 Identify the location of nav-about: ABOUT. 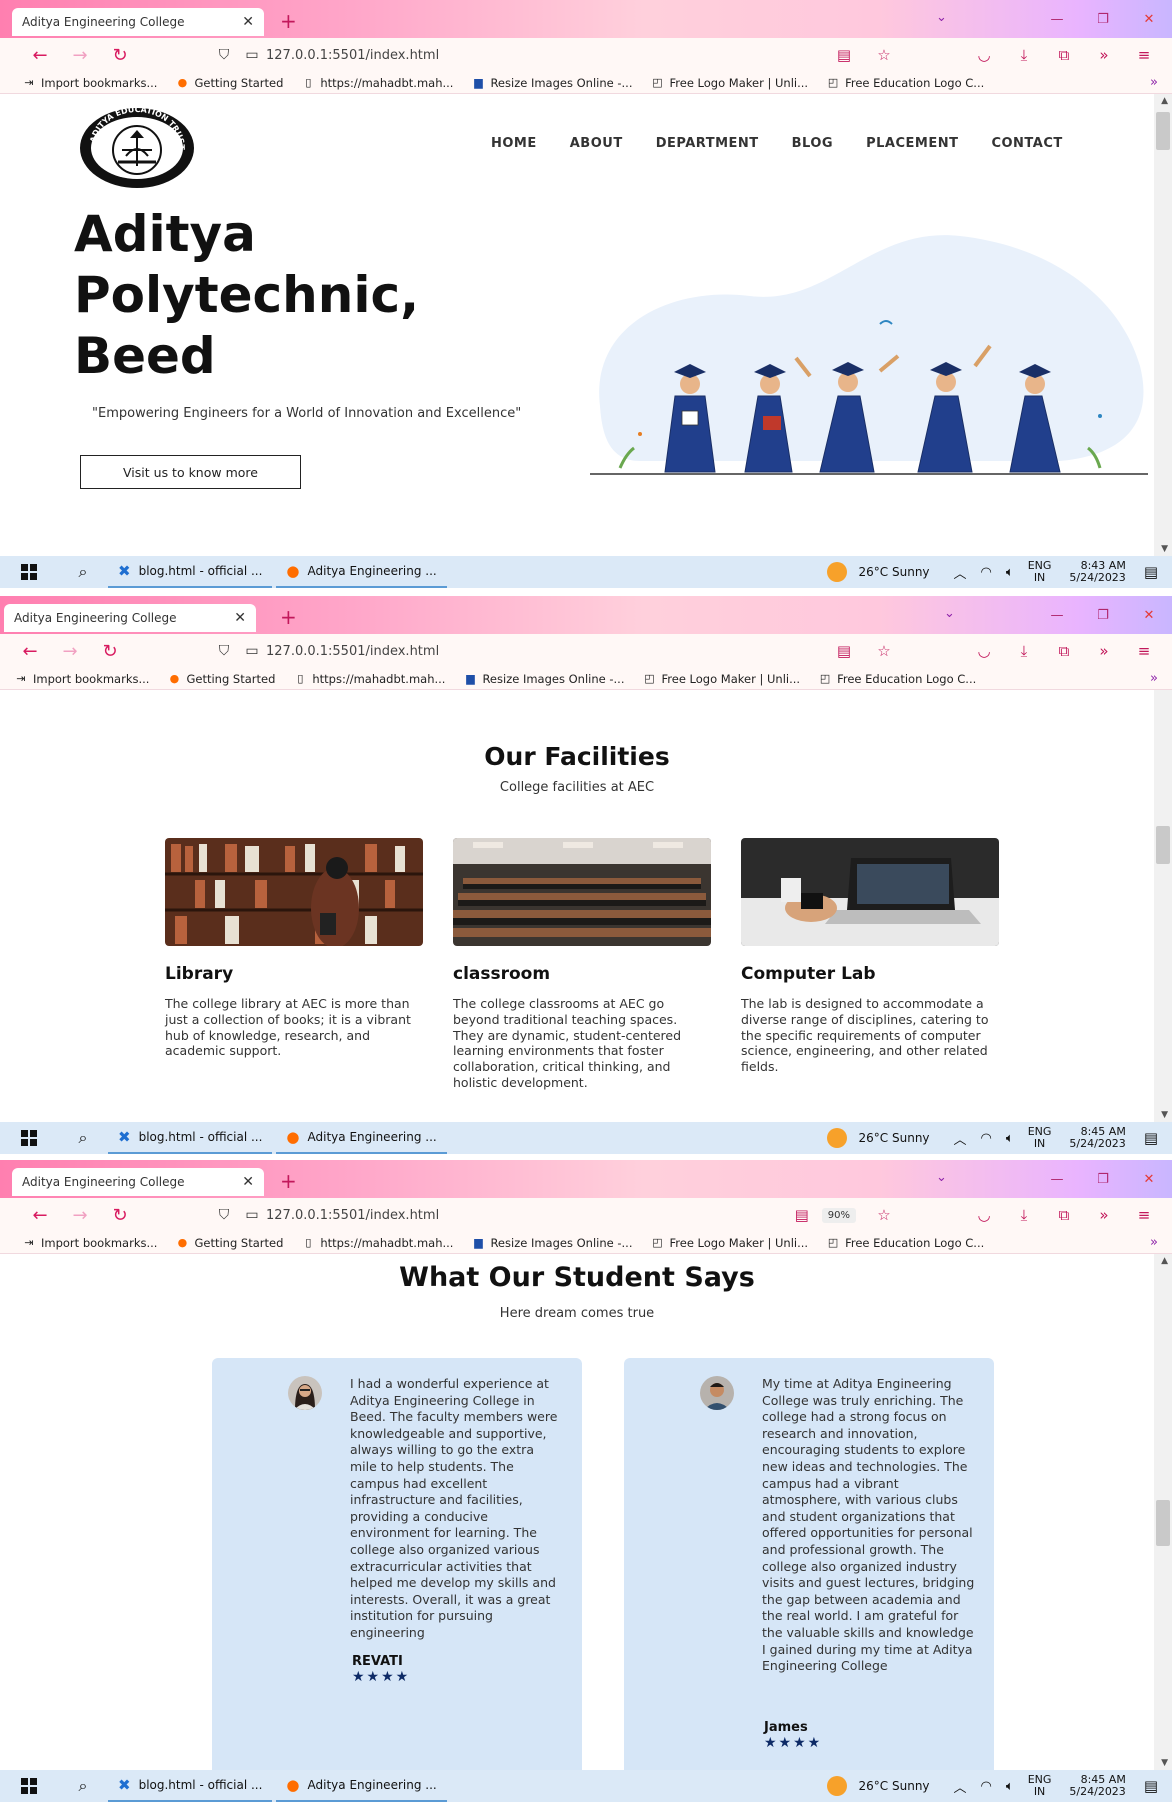
(596, 143).